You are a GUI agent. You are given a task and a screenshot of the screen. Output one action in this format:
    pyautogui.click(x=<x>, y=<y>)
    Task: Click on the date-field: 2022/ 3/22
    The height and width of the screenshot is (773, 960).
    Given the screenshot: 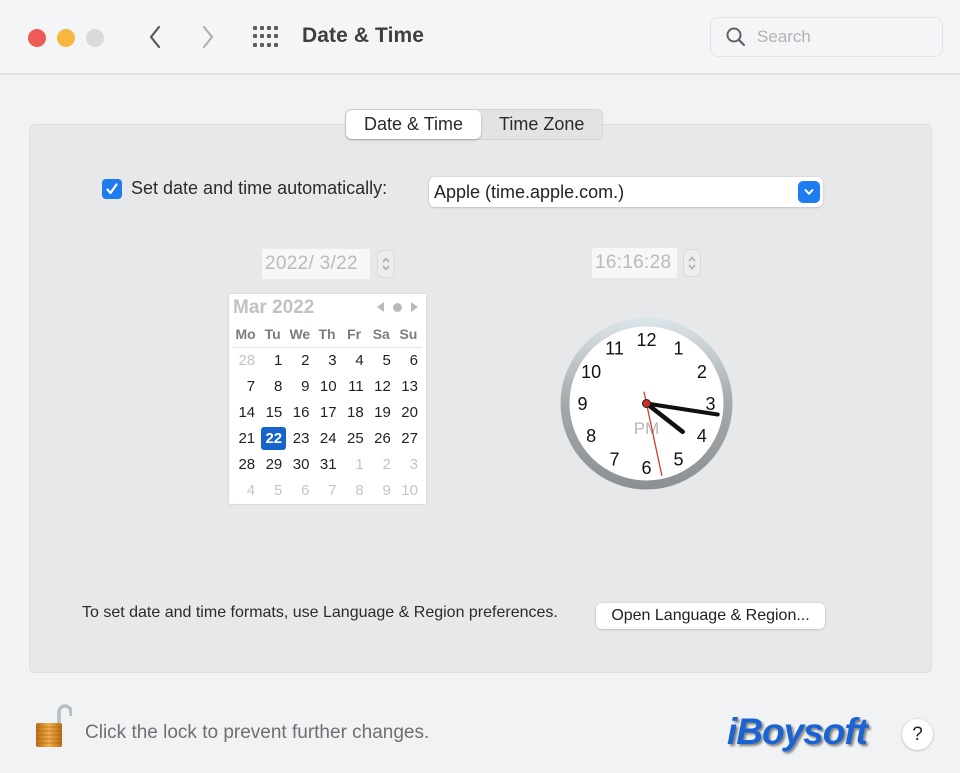 What is the action you would take?
    pyautogui.click(x=316, y=264)
    